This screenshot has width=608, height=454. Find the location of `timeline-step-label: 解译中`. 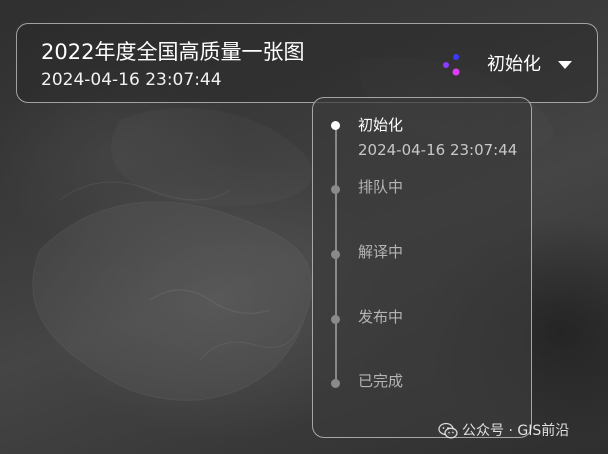

timeline-step-label: 解译中 is located at coordinates (381, 252).